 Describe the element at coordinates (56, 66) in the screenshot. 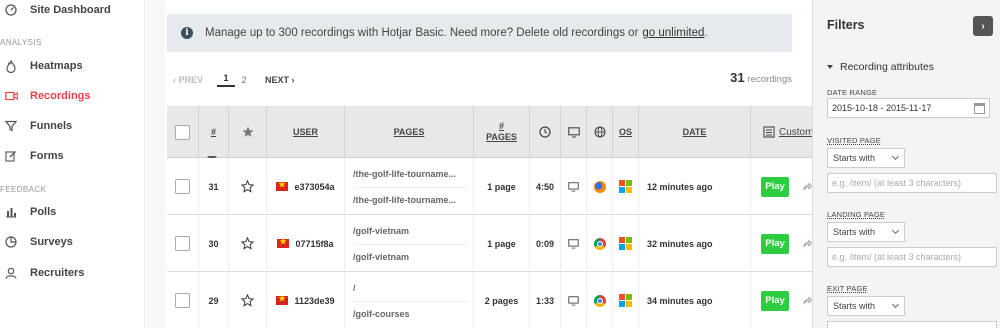

I see `sidebar-item-label: Heatmaps` at that location.